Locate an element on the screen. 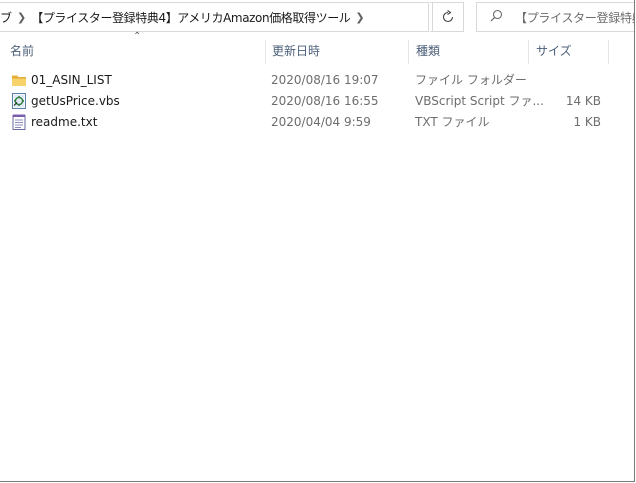 The image size is (636, 483). file-size: 14 KB is located at coordinates (583, 101).